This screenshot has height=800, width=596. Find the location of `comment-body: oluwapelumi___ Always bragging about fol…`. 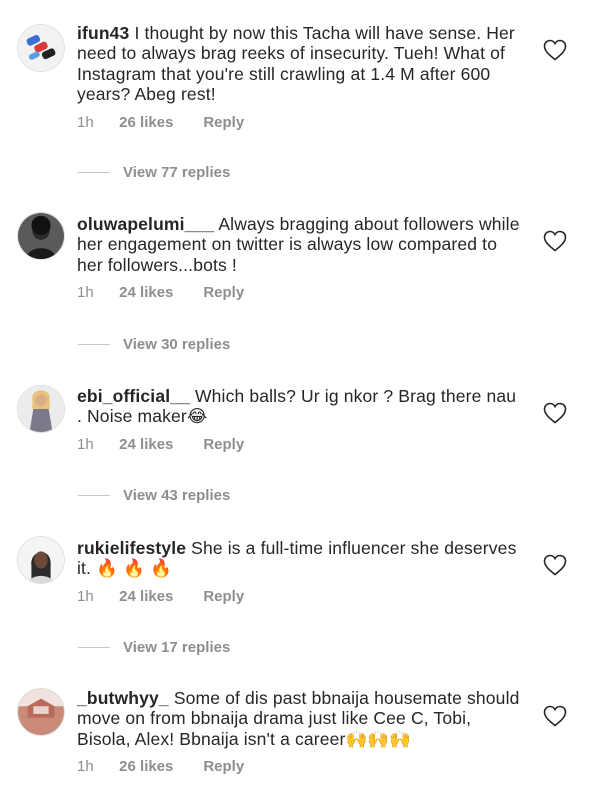

comment-body: oluwapelumi___ Always bragging about fol… is located at coordinates (299, 258).